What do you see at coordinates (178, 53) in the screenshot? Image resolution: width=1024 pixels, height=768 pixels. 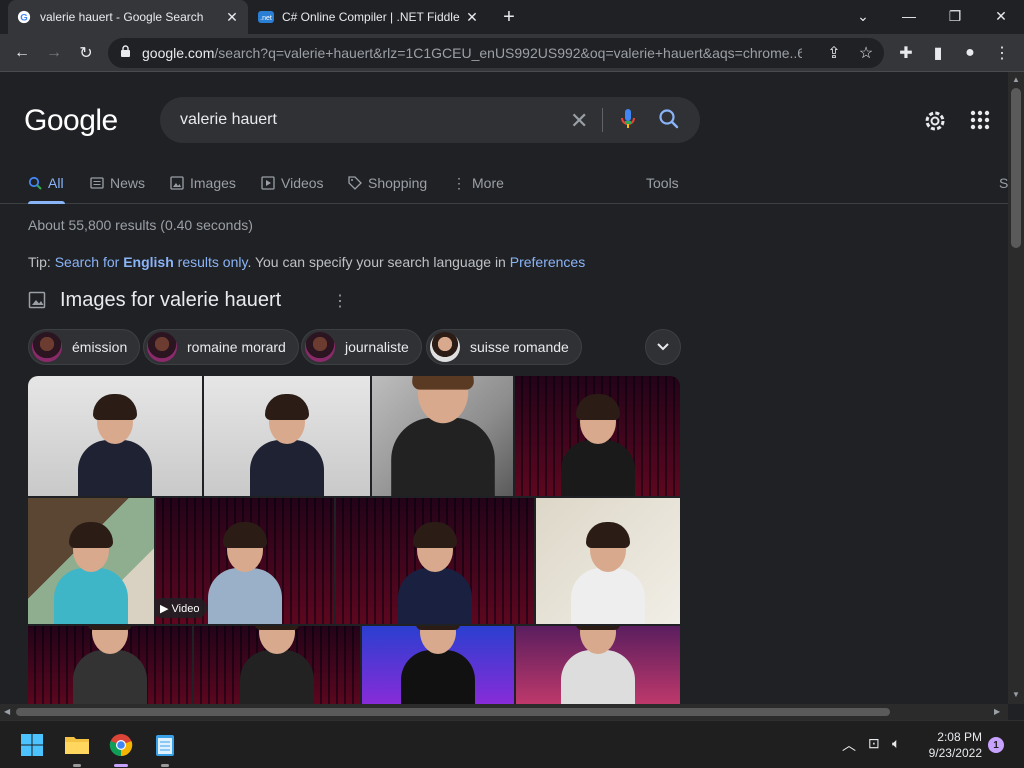 I see `url-host: google.com` at bounding box center [178, 53].